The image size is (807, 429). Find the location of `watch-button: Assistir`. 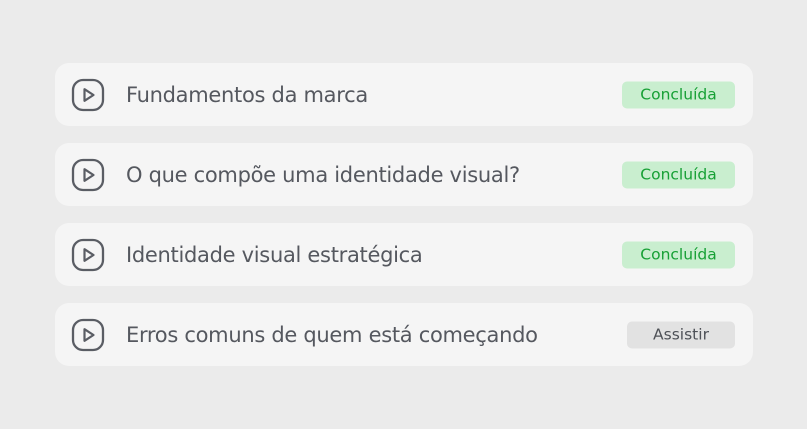

watch-button: Assistir is located at coordinates (681, 334).